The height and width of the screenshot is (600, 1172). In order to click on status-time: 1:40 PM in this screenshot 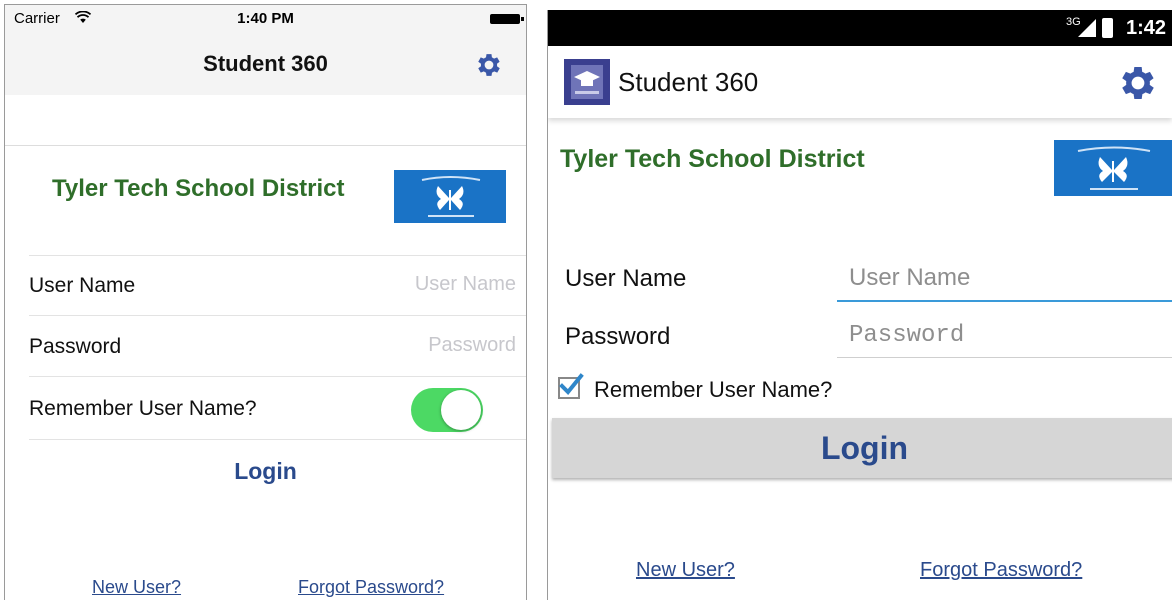, I will do `click(265, 18)`.